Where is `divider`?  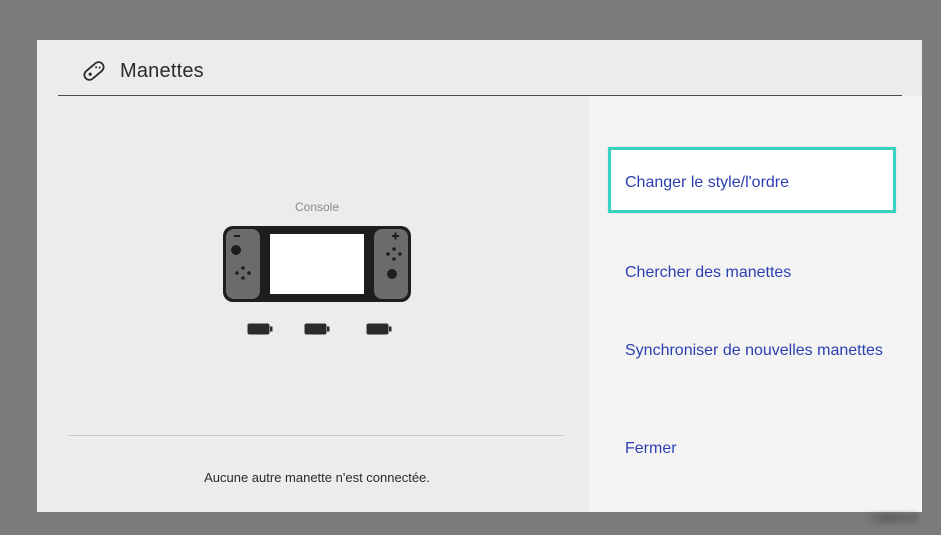
divider is located at coordinates (316, 435).